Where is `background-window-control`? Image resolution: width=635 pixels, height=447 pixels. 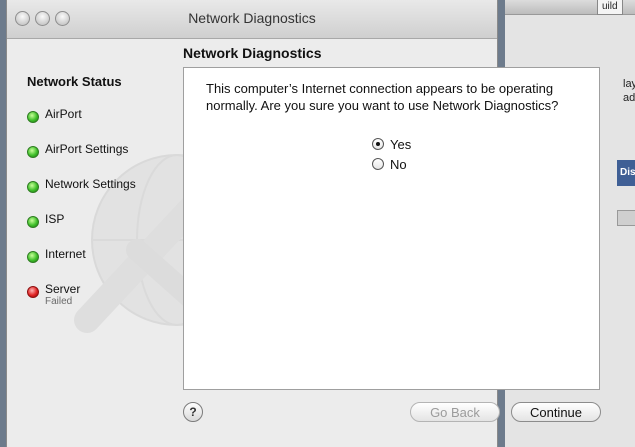
background-window-control is located at coordinates (626, 218).